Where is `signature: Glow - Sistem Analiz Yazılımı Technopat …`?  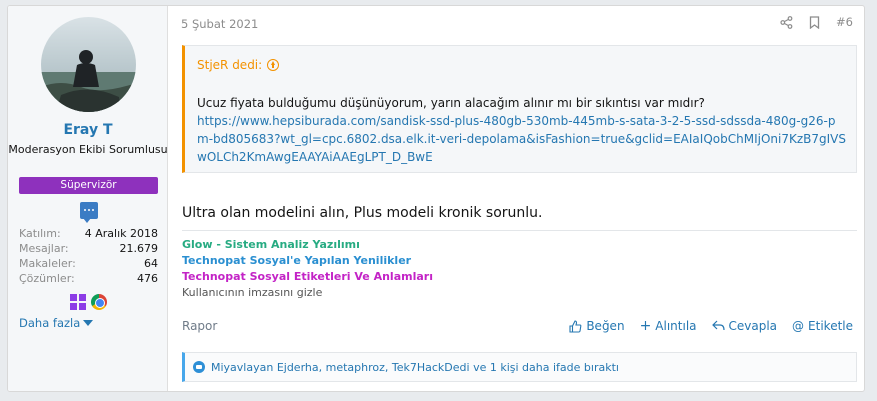
signature: Glow - Sistem Analiz Yazılımı Technopat … is located at coordinates (307, 269).